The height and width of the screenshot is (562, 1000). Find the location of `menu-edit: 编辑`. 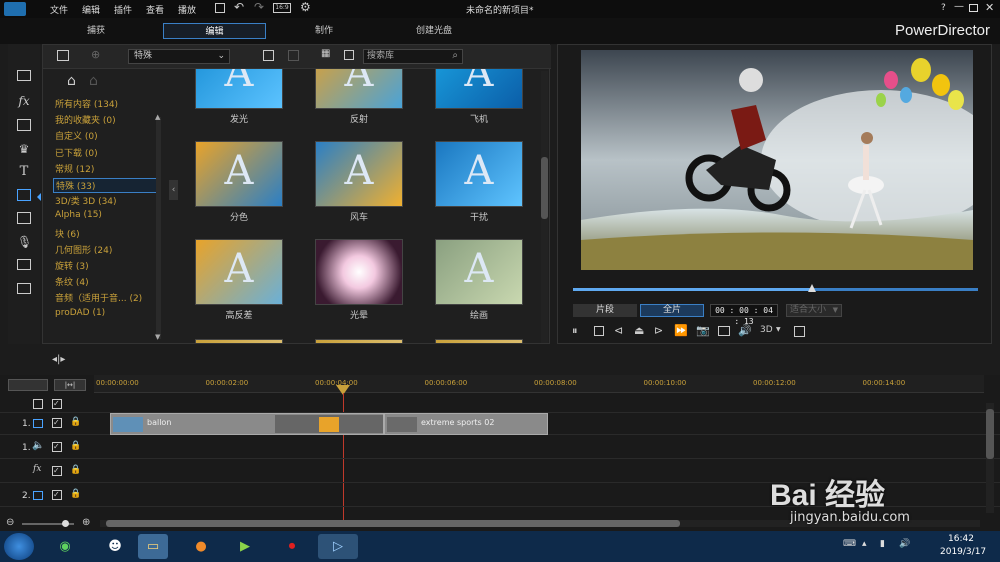

menu-edit: 编辑 is located at coordinates (91, 9).